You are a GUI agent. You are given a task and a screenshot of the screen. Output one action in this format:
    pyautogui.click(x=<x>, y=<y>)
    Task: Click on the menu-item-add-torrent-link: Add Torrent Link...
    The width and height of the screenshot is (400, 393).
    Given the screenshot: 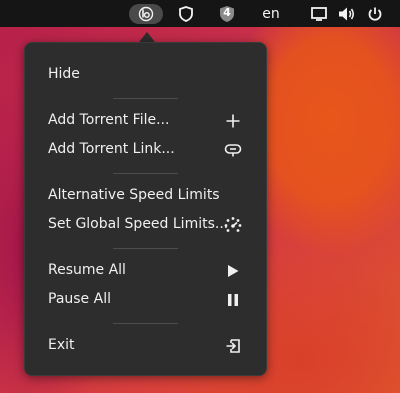 What is the action you would take?
    pyautogui.click(x=145, y=150)
    